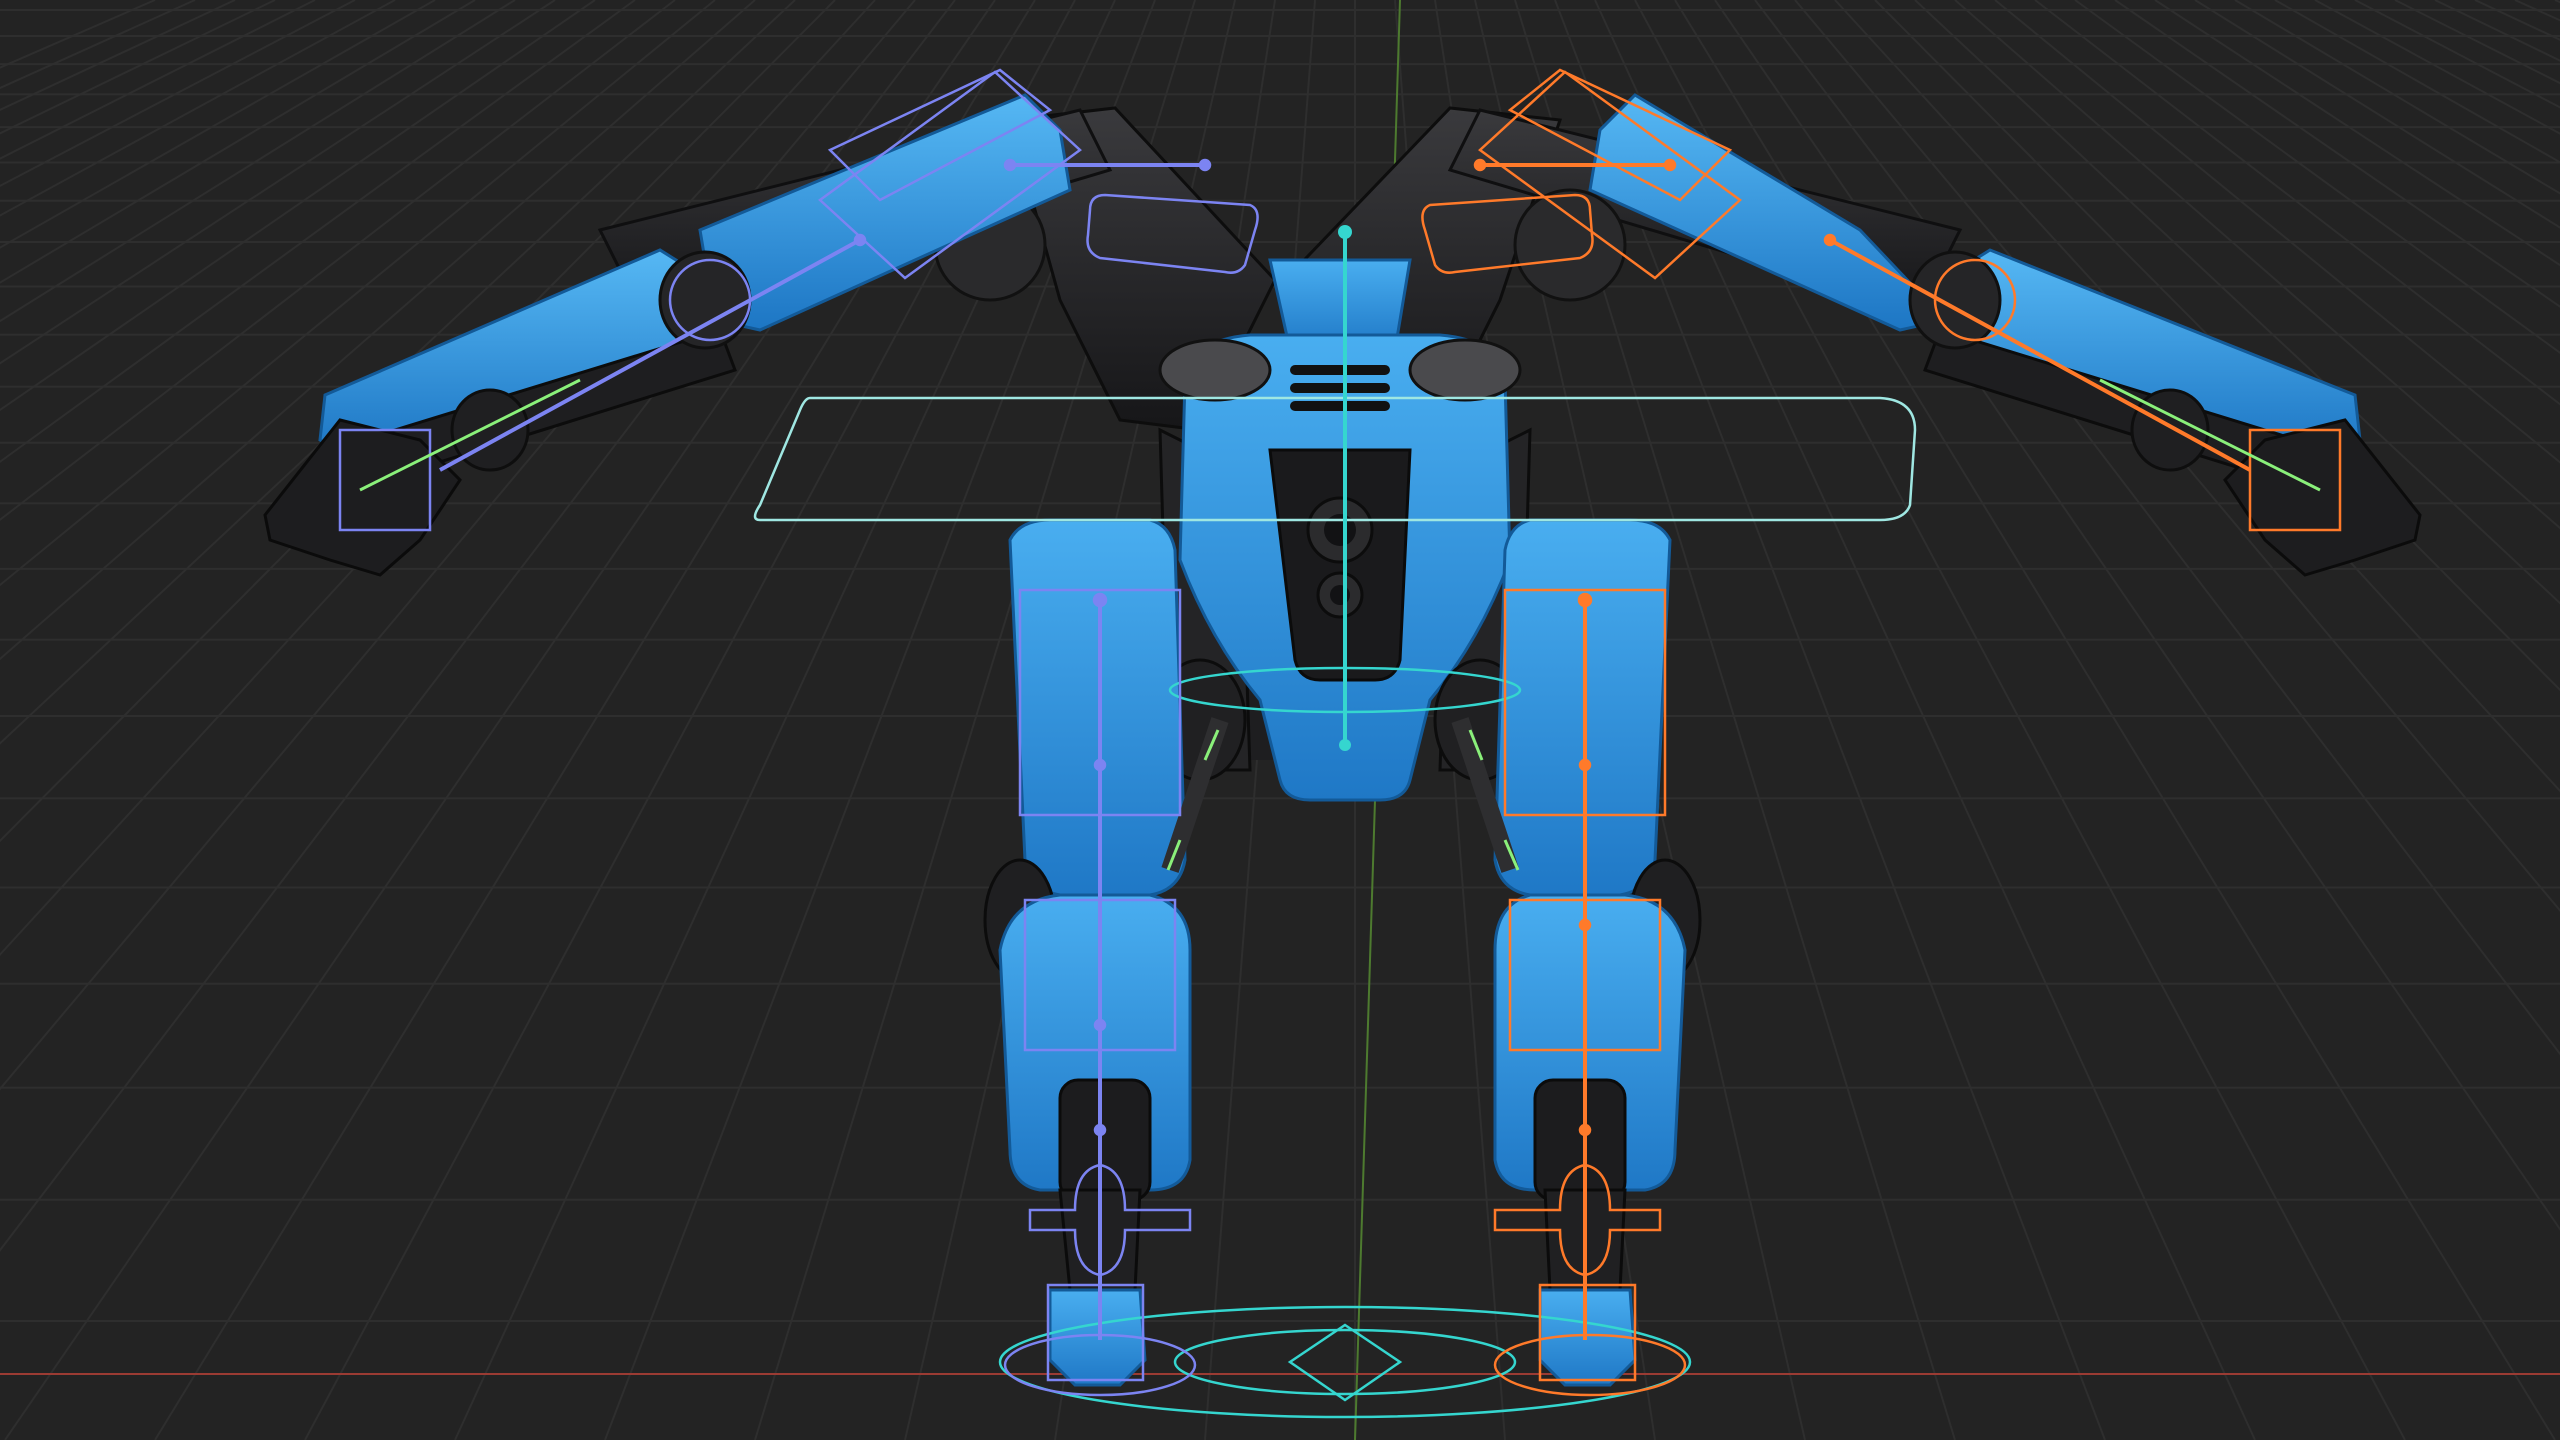 This screenshot has width=2560, height=1440. What do you see at coordinates (1215, 370) in the screenshot?
I see `left-shoulder-cap` at bounding box center [1215, 370].